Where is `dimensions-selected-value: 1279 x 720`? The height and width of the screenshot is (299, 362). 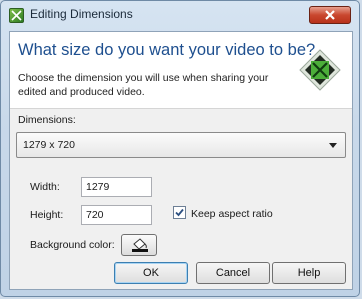 dimensions-selected-value: 1279 x 720 is located at coordinates (49, 145).